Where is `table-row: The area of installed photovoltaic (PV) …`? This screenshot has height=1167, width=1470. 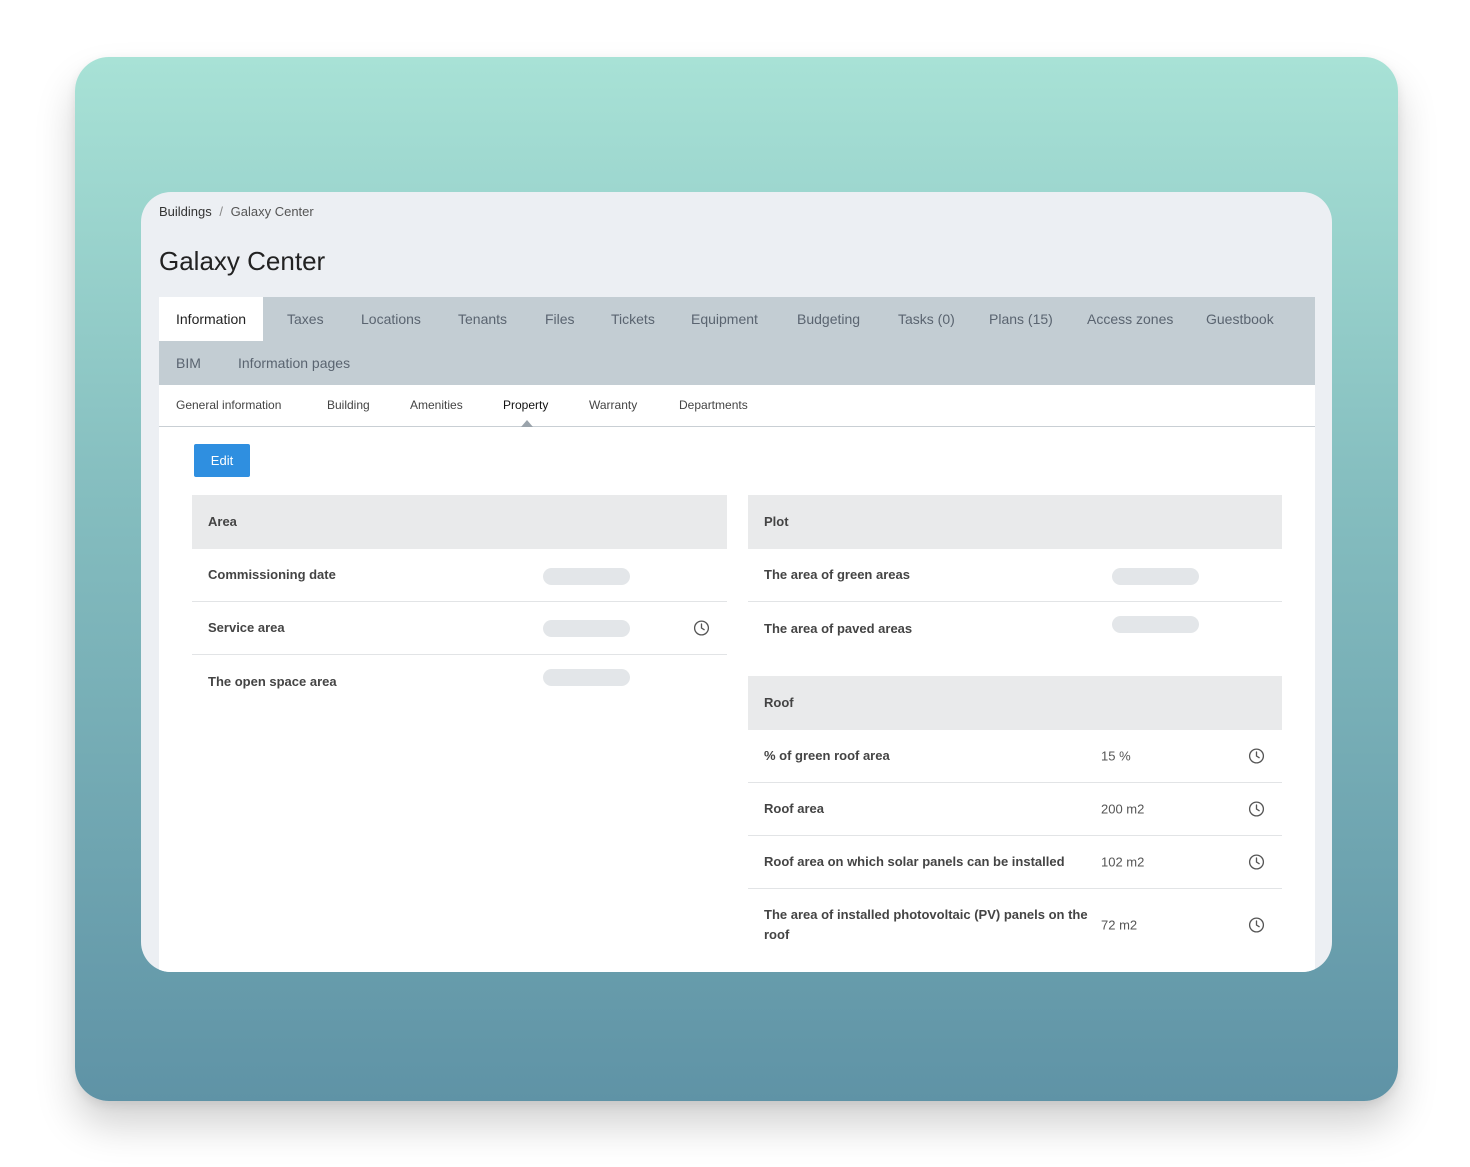 table-row: The area of installed photovoltaic (PV) … is located at coordinates (1015, 925).